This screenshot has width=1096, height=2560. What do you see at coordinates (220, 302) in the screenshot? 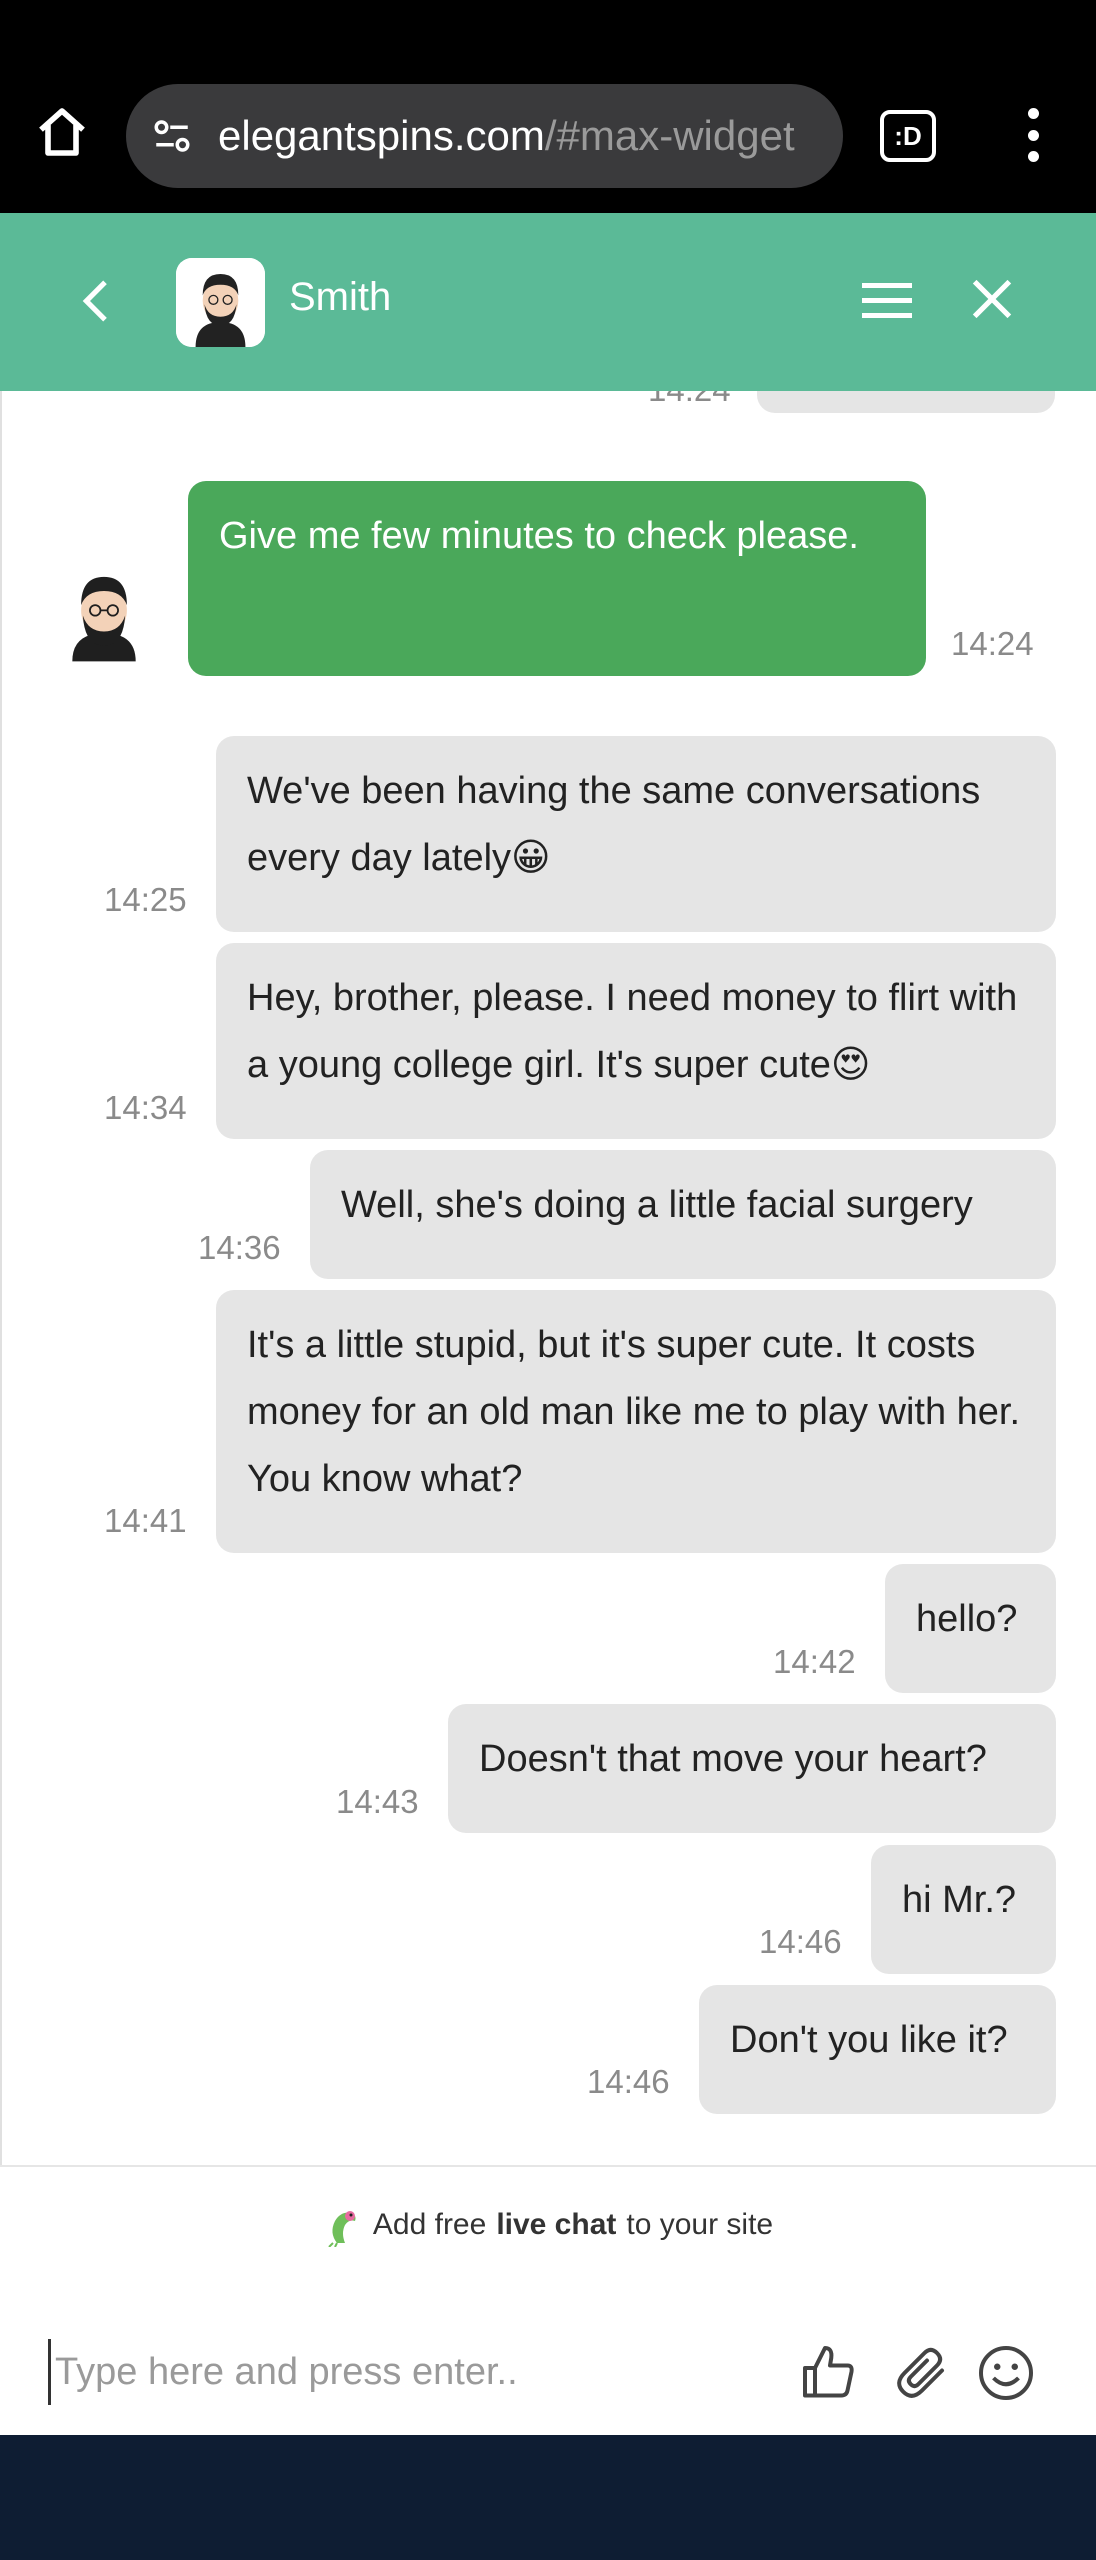
I see `agent-avatar` at bounding box center [220, 302].